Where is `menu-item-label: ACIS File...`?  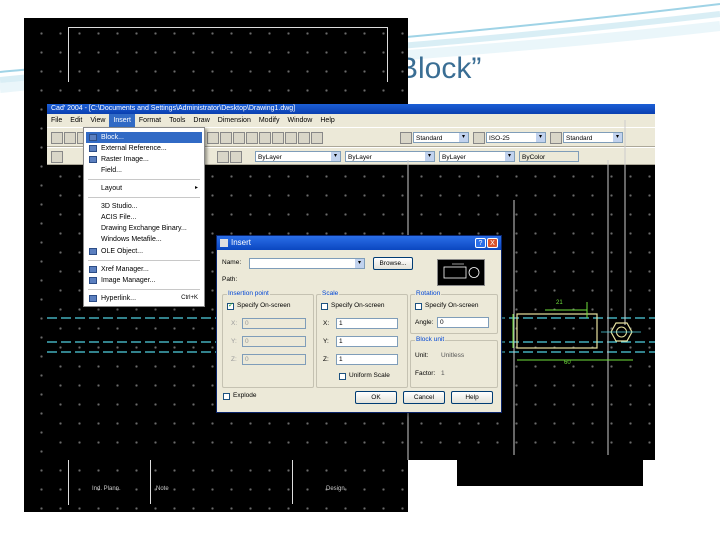 menu-item-label: ACIS File... is located at coordinates (119, 217).